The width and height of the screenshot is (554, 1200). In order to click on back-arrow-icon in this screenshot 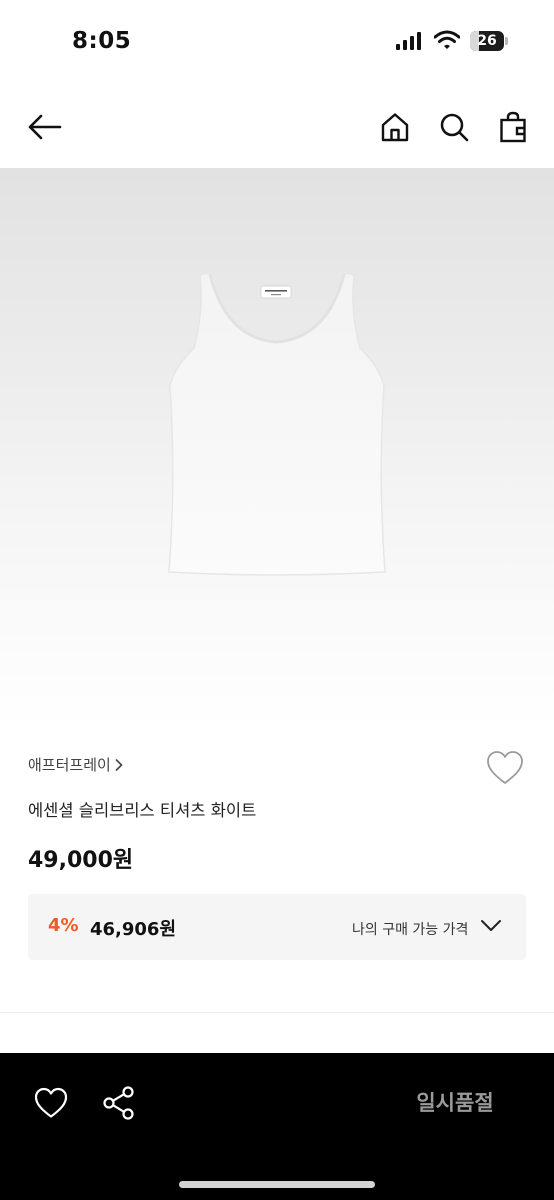, I will do `click(45, 127)`.